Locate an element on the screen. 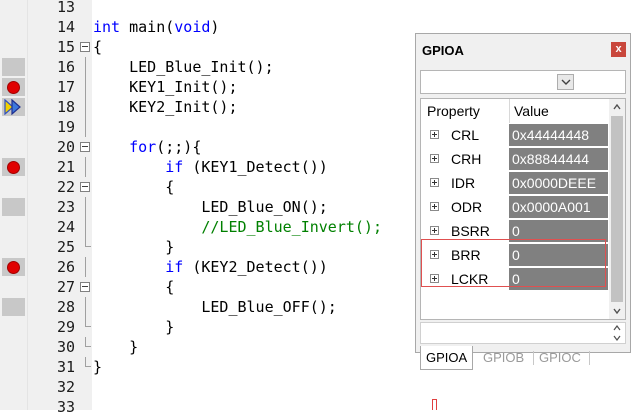 Image resolution: width=642 pixels, height=417 pixels. code-line: 13 is located at coordinates (321, 8).